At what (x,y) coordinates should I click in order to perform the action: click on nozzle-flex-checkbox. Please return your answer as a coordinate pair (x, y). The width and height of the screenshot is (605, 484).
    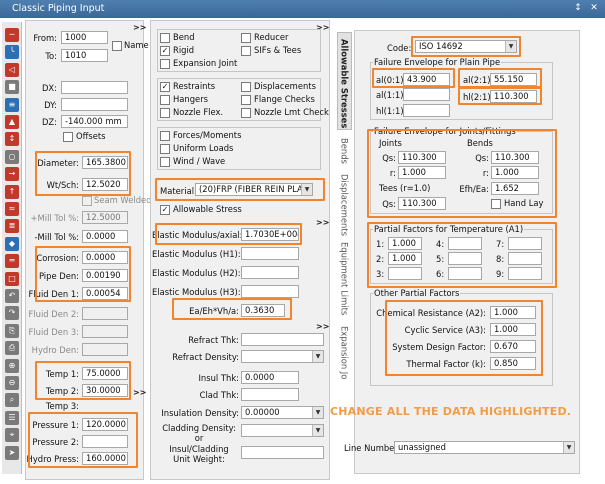
    Looking at the image, I should click on (165, 113).